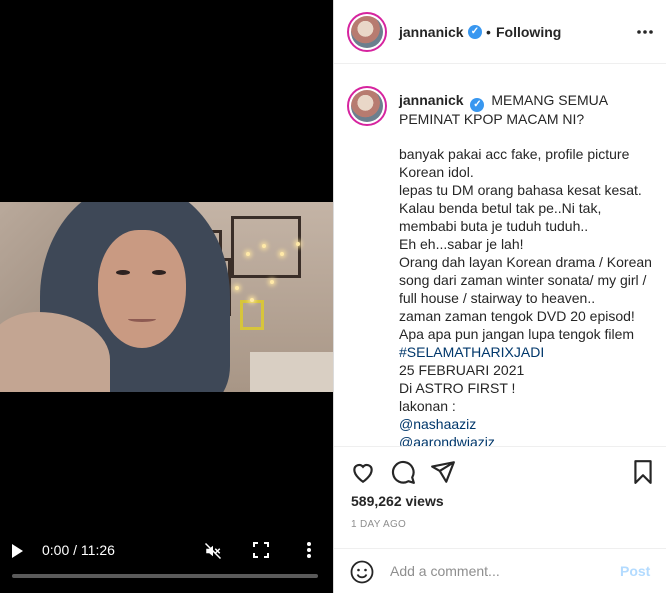  I want to click on video-controls: 0:00 / 11:26, so click(166, 552).